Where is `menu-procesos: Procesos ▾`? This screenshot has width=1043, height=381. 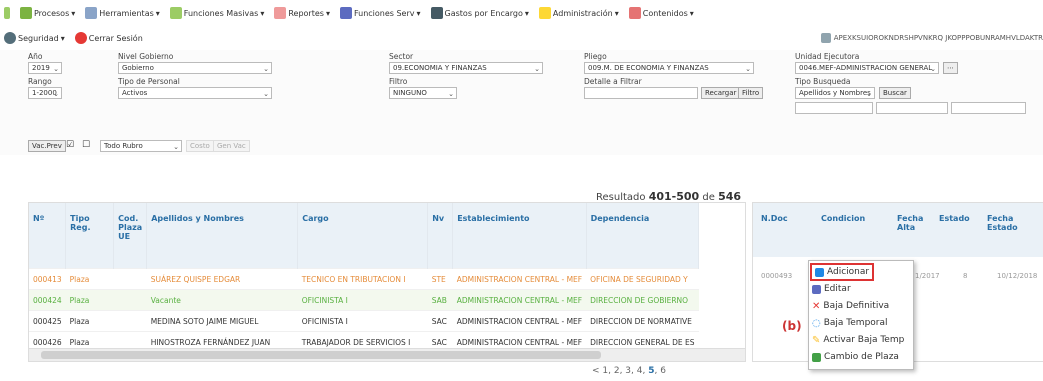
menu-procesos: Procesos ▾ is located at coordinates (47, 13).